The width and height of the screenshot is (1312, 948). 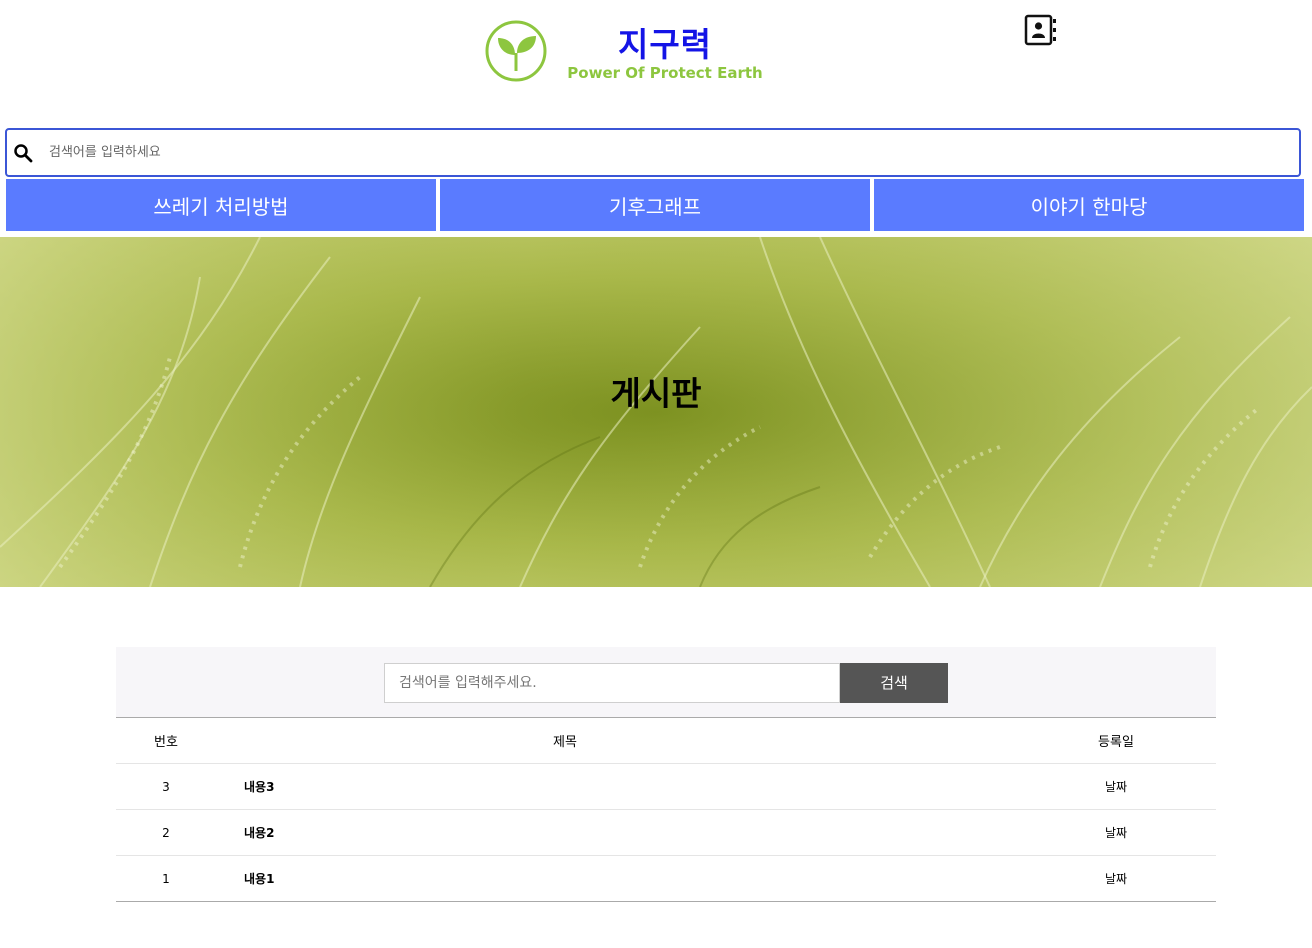 What do you see at coordinates (894, 682) in the screenshot?
I see `board-search-button: 검색` at bounding box center [894, 682].